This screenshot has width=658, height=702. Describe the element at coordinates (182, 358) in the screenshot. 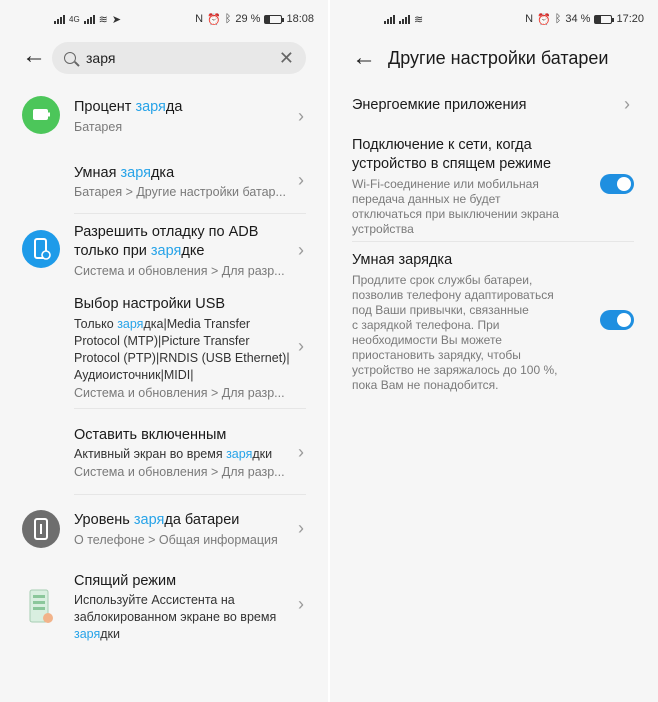

I see `item-description: Protocol (PTP)|RNDIS (USB Ethernet)|` at that location.